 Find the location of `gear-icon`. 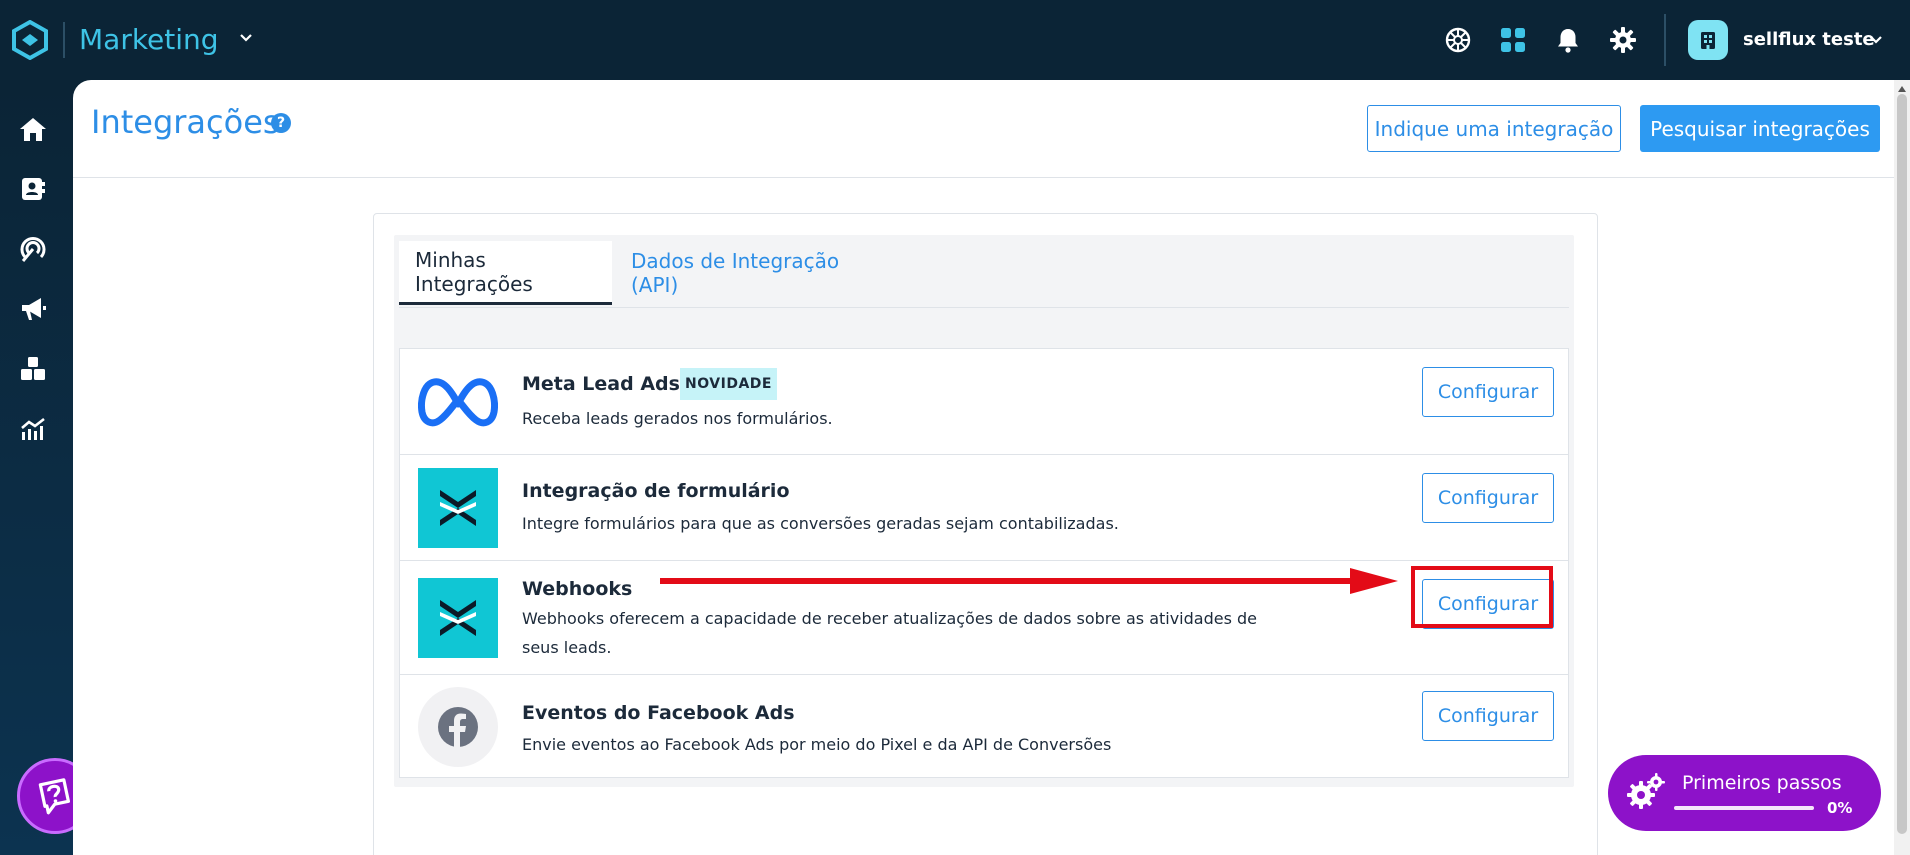

gear-icon is located at coordinates (1623, 40).